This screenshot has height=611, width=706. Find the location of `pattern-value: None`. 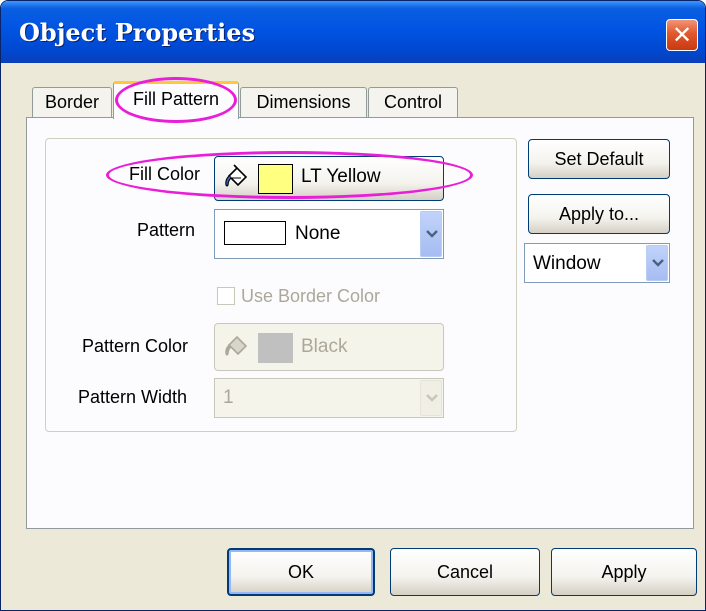

pattern-value: None is located at coordinates (318, 233).